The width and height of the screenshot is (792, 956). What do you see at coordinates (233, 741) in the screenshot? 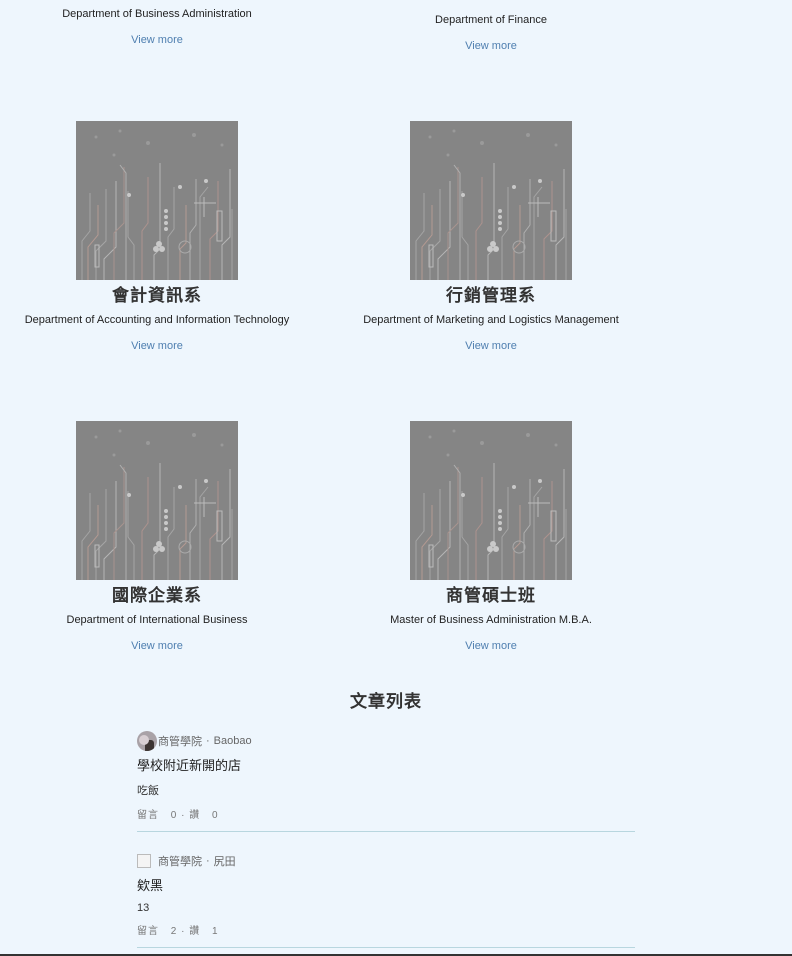
I see `post-author: Baobao` at bounding box center [233, 741].